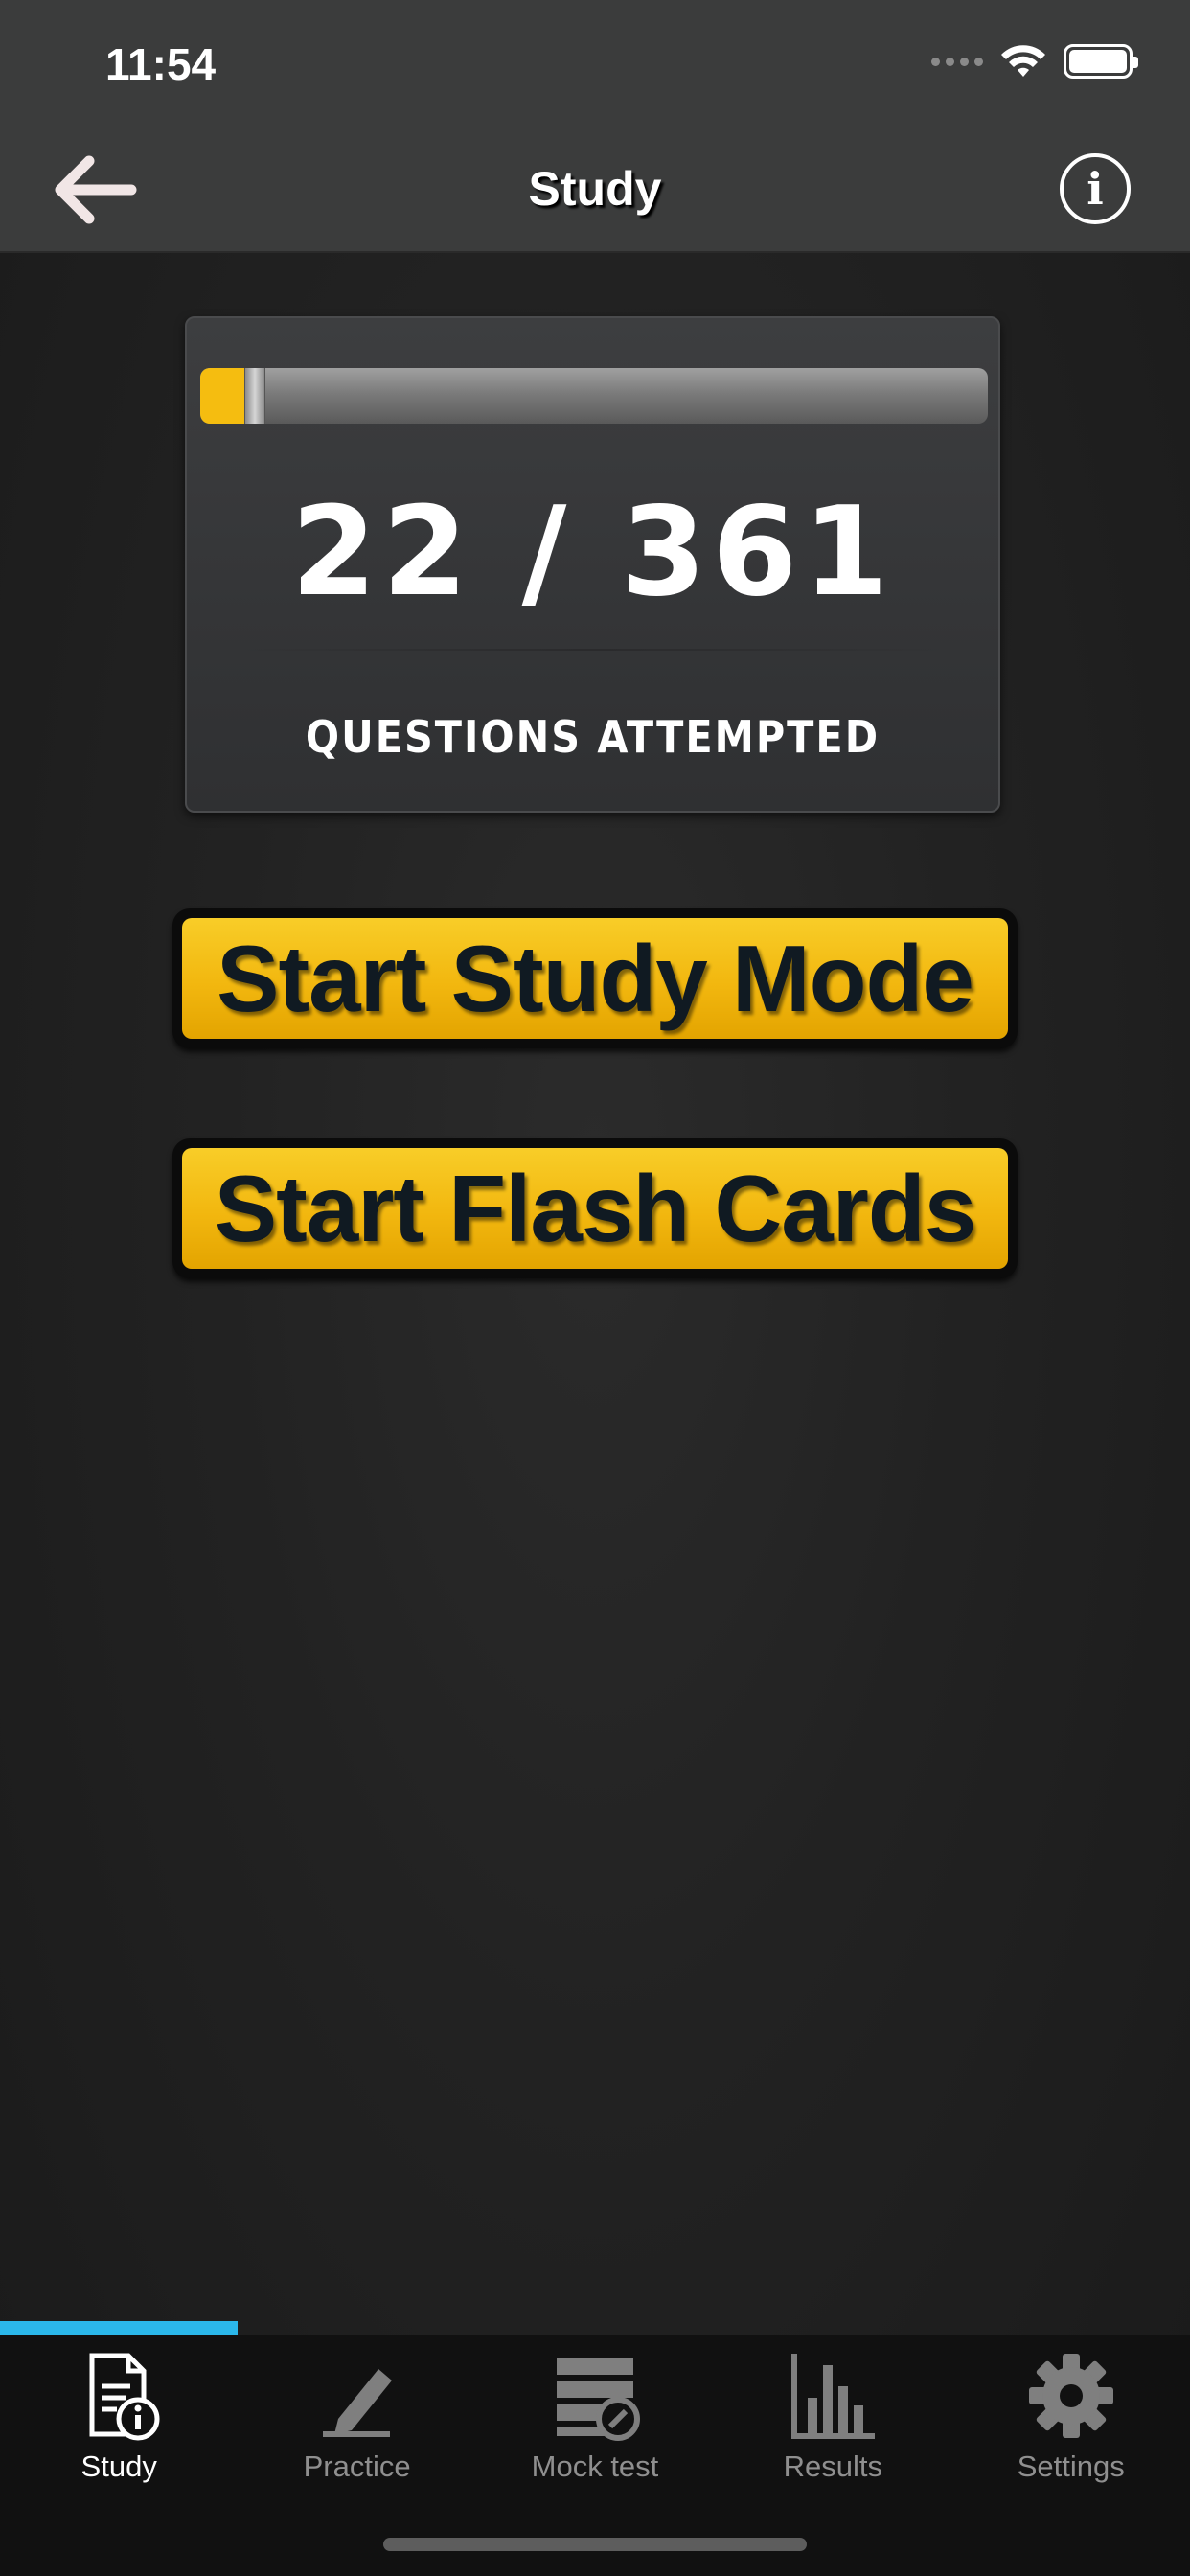 The width and height of the screenshot is (1190, 2576). Describe the element at coordinates (255, 396) in the screenshot. I see `progress-knob` at that location.